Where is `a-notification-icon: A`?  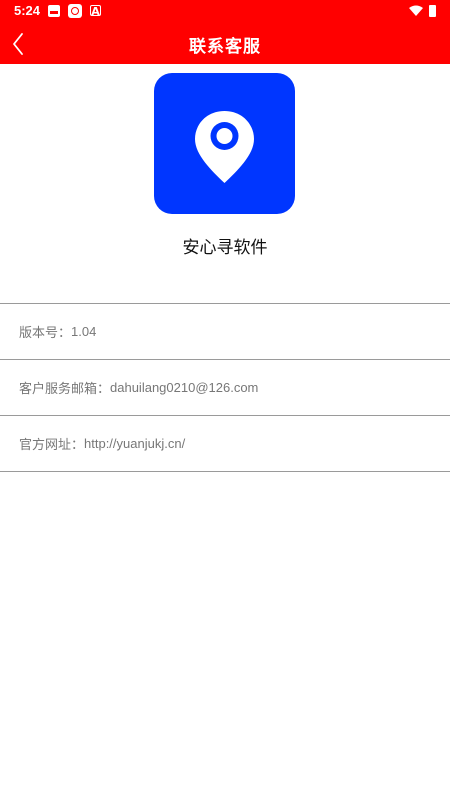
a-notification-icon: A is located at coordinates (95, 11).